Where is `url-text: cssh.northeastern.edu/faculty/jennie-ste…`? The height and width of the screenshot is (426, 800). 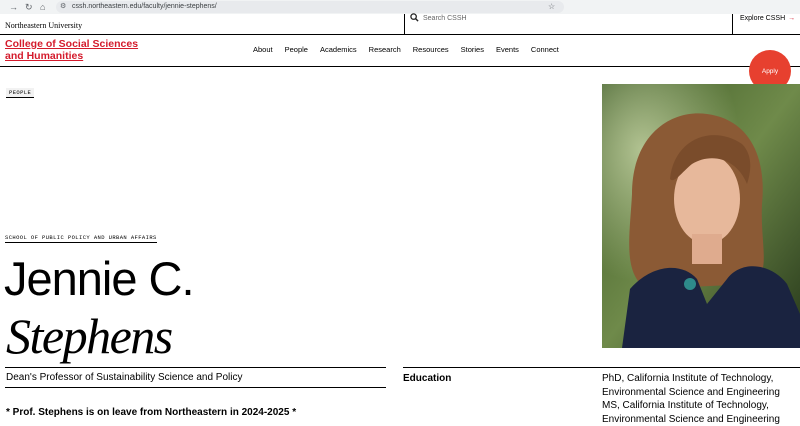 url-text: cssh.northeastern.edu/faculty/jennie-ste… is located at coordinates (144, 7).